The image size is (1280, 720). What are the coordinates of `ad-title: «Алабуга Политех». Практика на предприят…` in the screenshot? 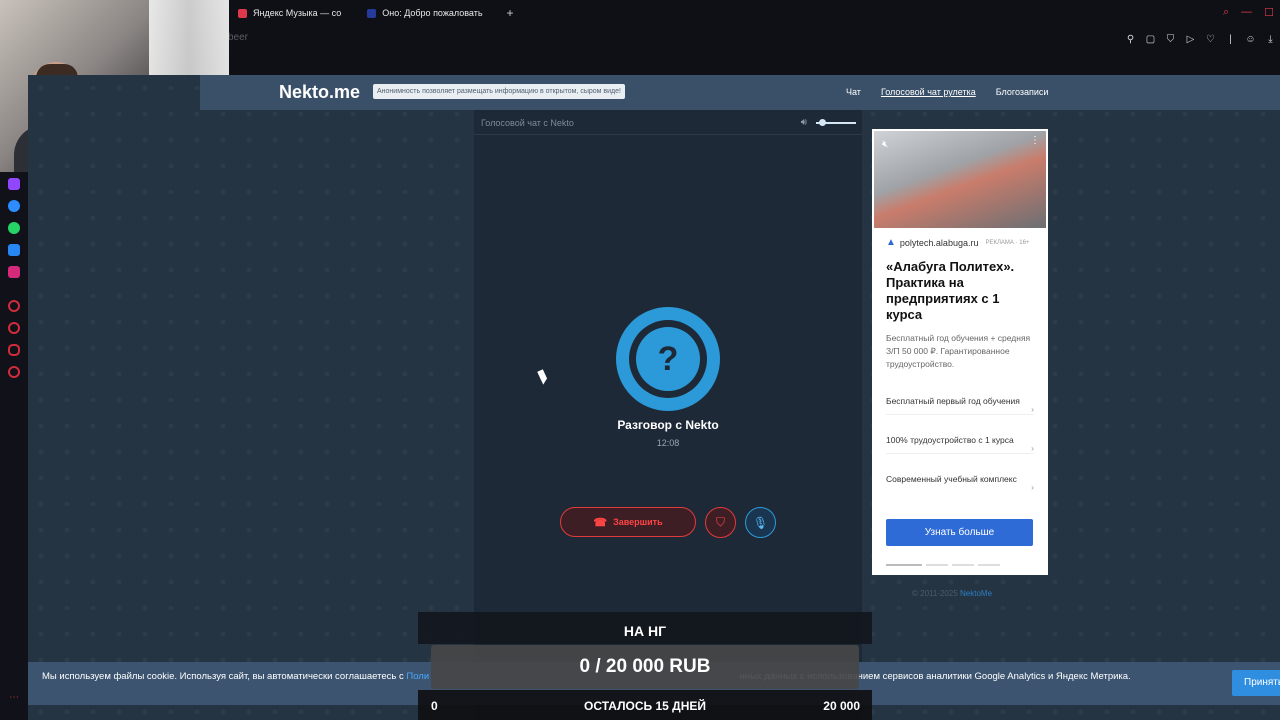 It's located at (961, 291).